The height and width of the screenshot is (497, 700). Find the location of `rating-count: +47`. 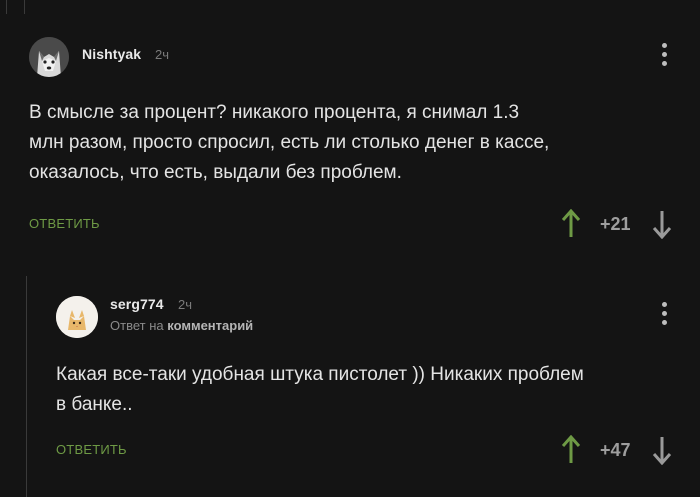

rating-count: +47 is located at coordinates (615, 450).